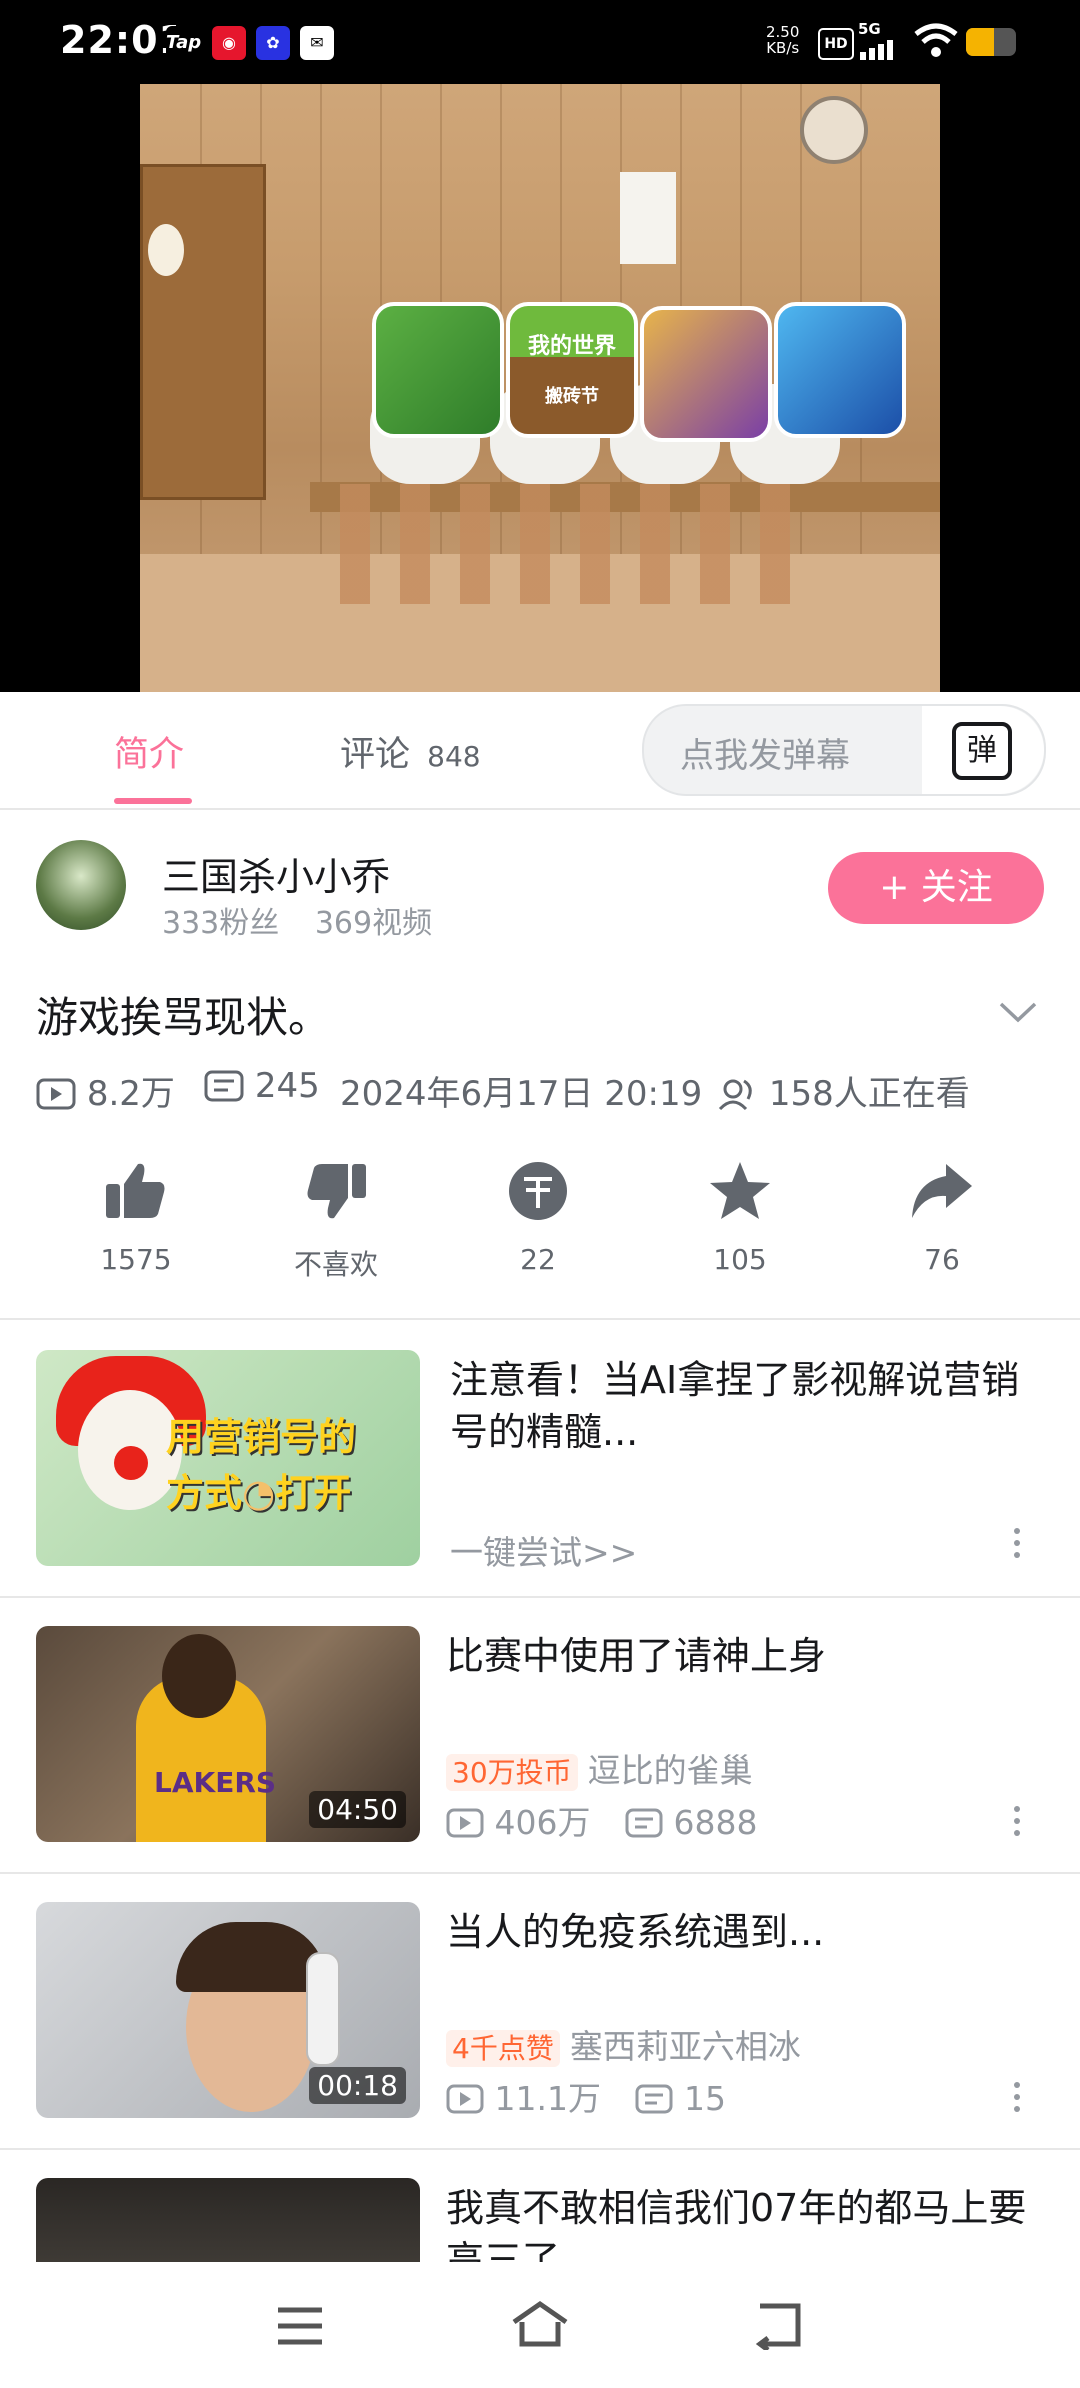  I want to click on expand-chevron-icon, so click(1018, 1013).